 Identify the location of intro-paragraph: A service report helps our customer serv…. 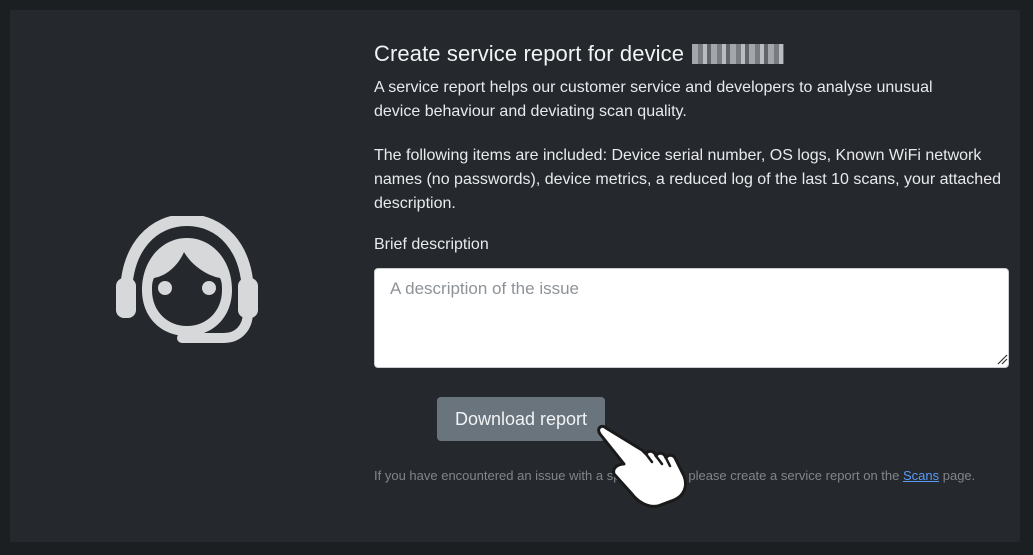
(653, 99).